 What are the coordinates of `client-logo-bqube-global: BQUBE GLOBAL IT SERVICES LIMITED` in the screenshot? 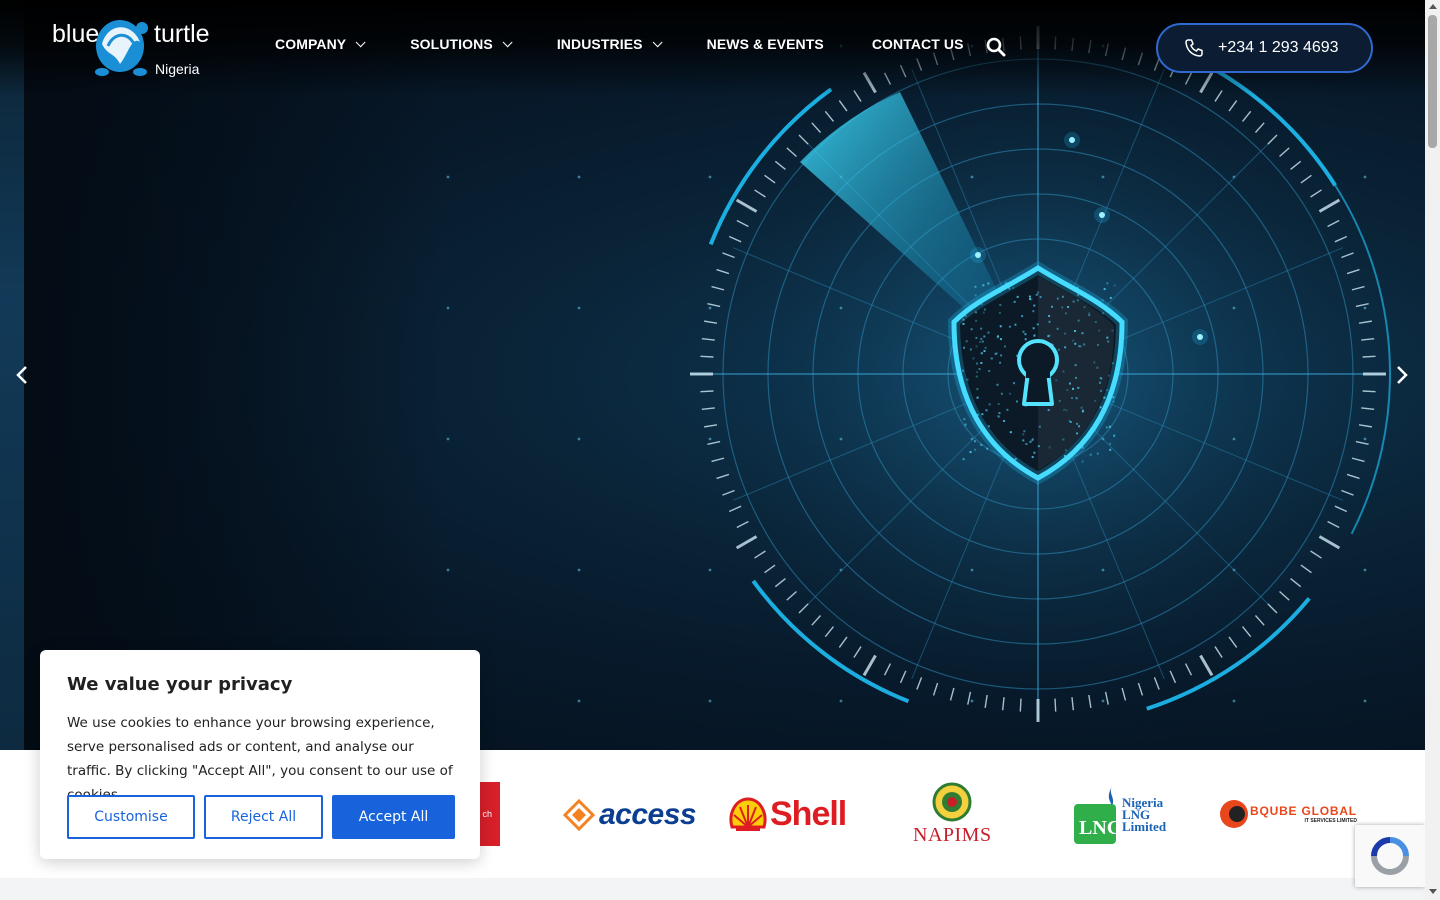 It's located at (1287, 814).